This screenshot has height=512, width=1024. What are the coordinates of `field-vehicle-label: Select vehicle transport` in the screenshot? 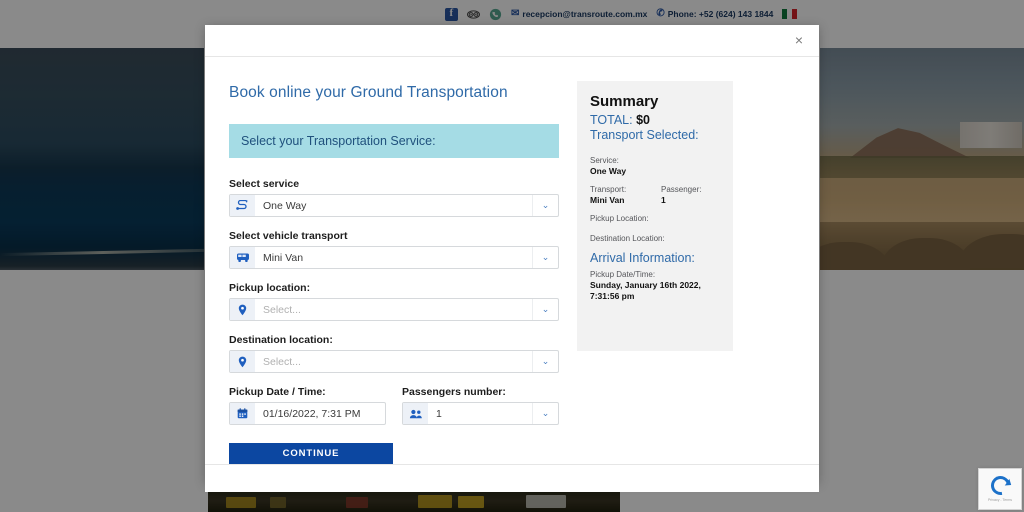 It's located at (288, 236).